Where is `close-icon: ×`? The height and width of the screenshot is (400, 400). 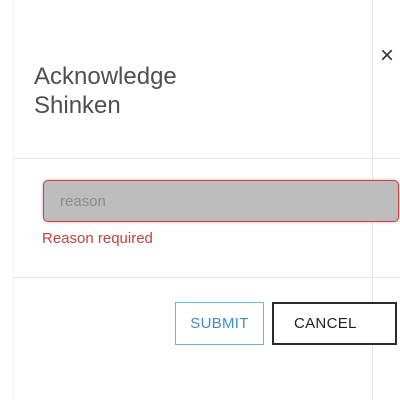
close-icon: × is located at coordinates (386, 55).